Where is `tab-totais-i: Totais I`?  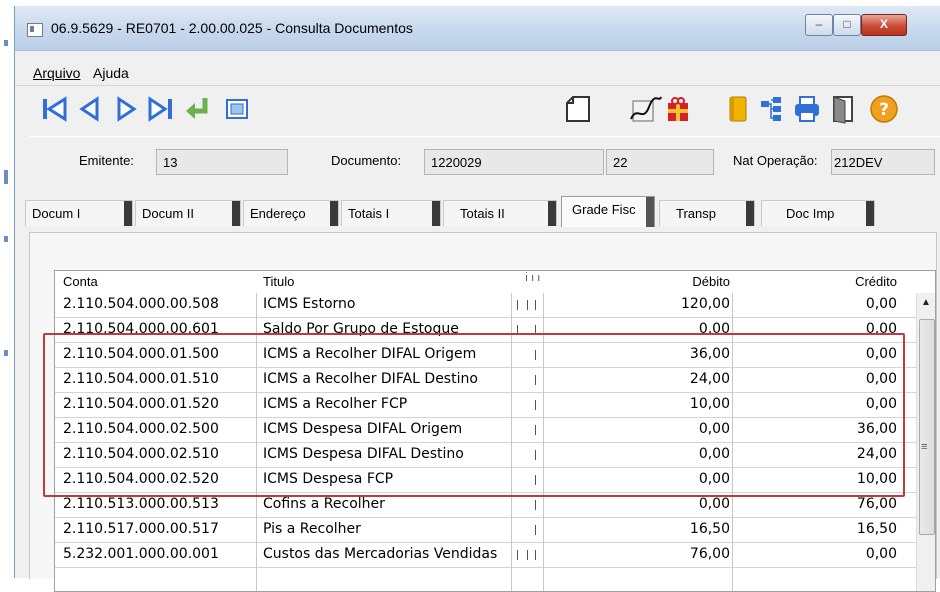
tab-totais-i: Totais I is located at coordinates (391, 213).